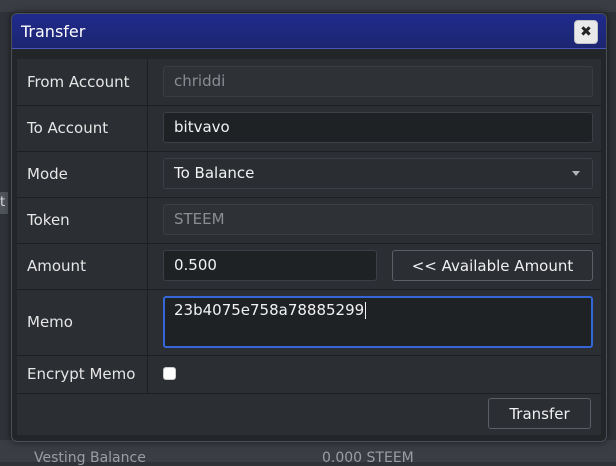  I want to click on background-partial-tab: t, so click(4, 203).